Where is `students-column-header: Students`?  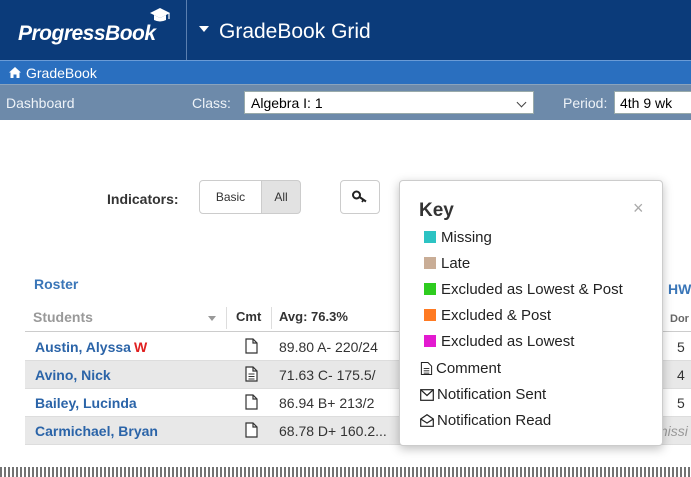 students-column-header: Students is located at coordinates (63, 317).